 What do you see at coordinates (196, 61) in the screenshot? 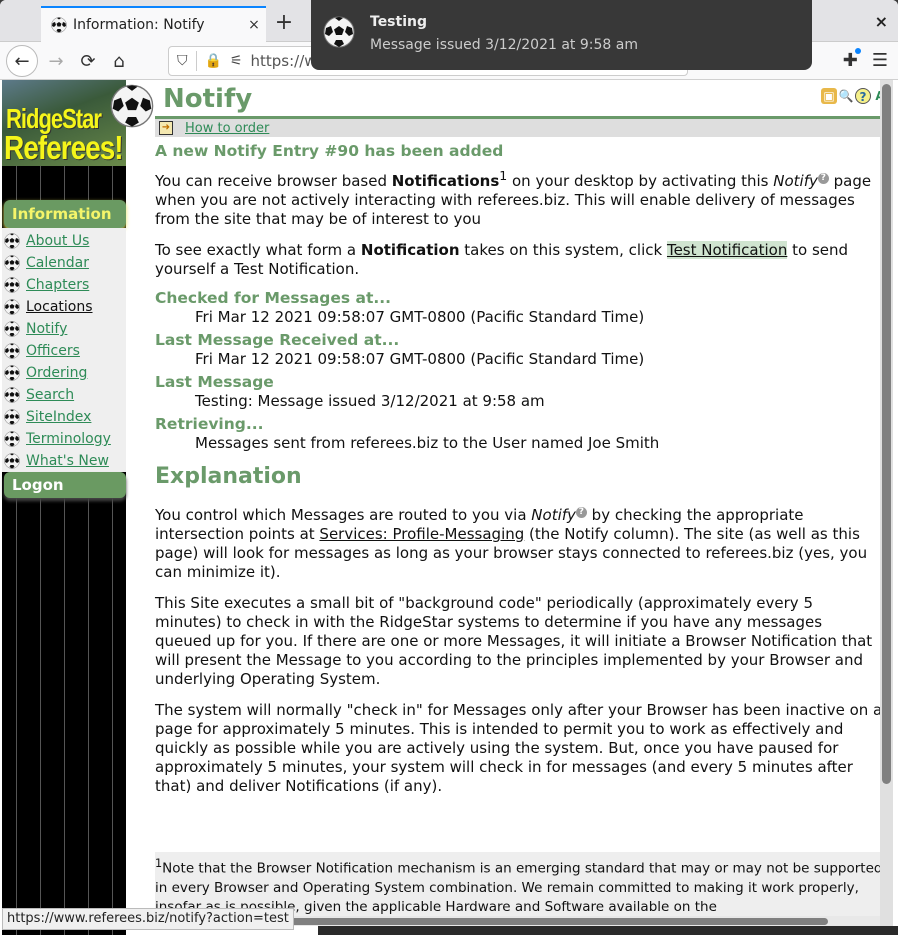
I see `url-separator` at bounding box center [196, 61].